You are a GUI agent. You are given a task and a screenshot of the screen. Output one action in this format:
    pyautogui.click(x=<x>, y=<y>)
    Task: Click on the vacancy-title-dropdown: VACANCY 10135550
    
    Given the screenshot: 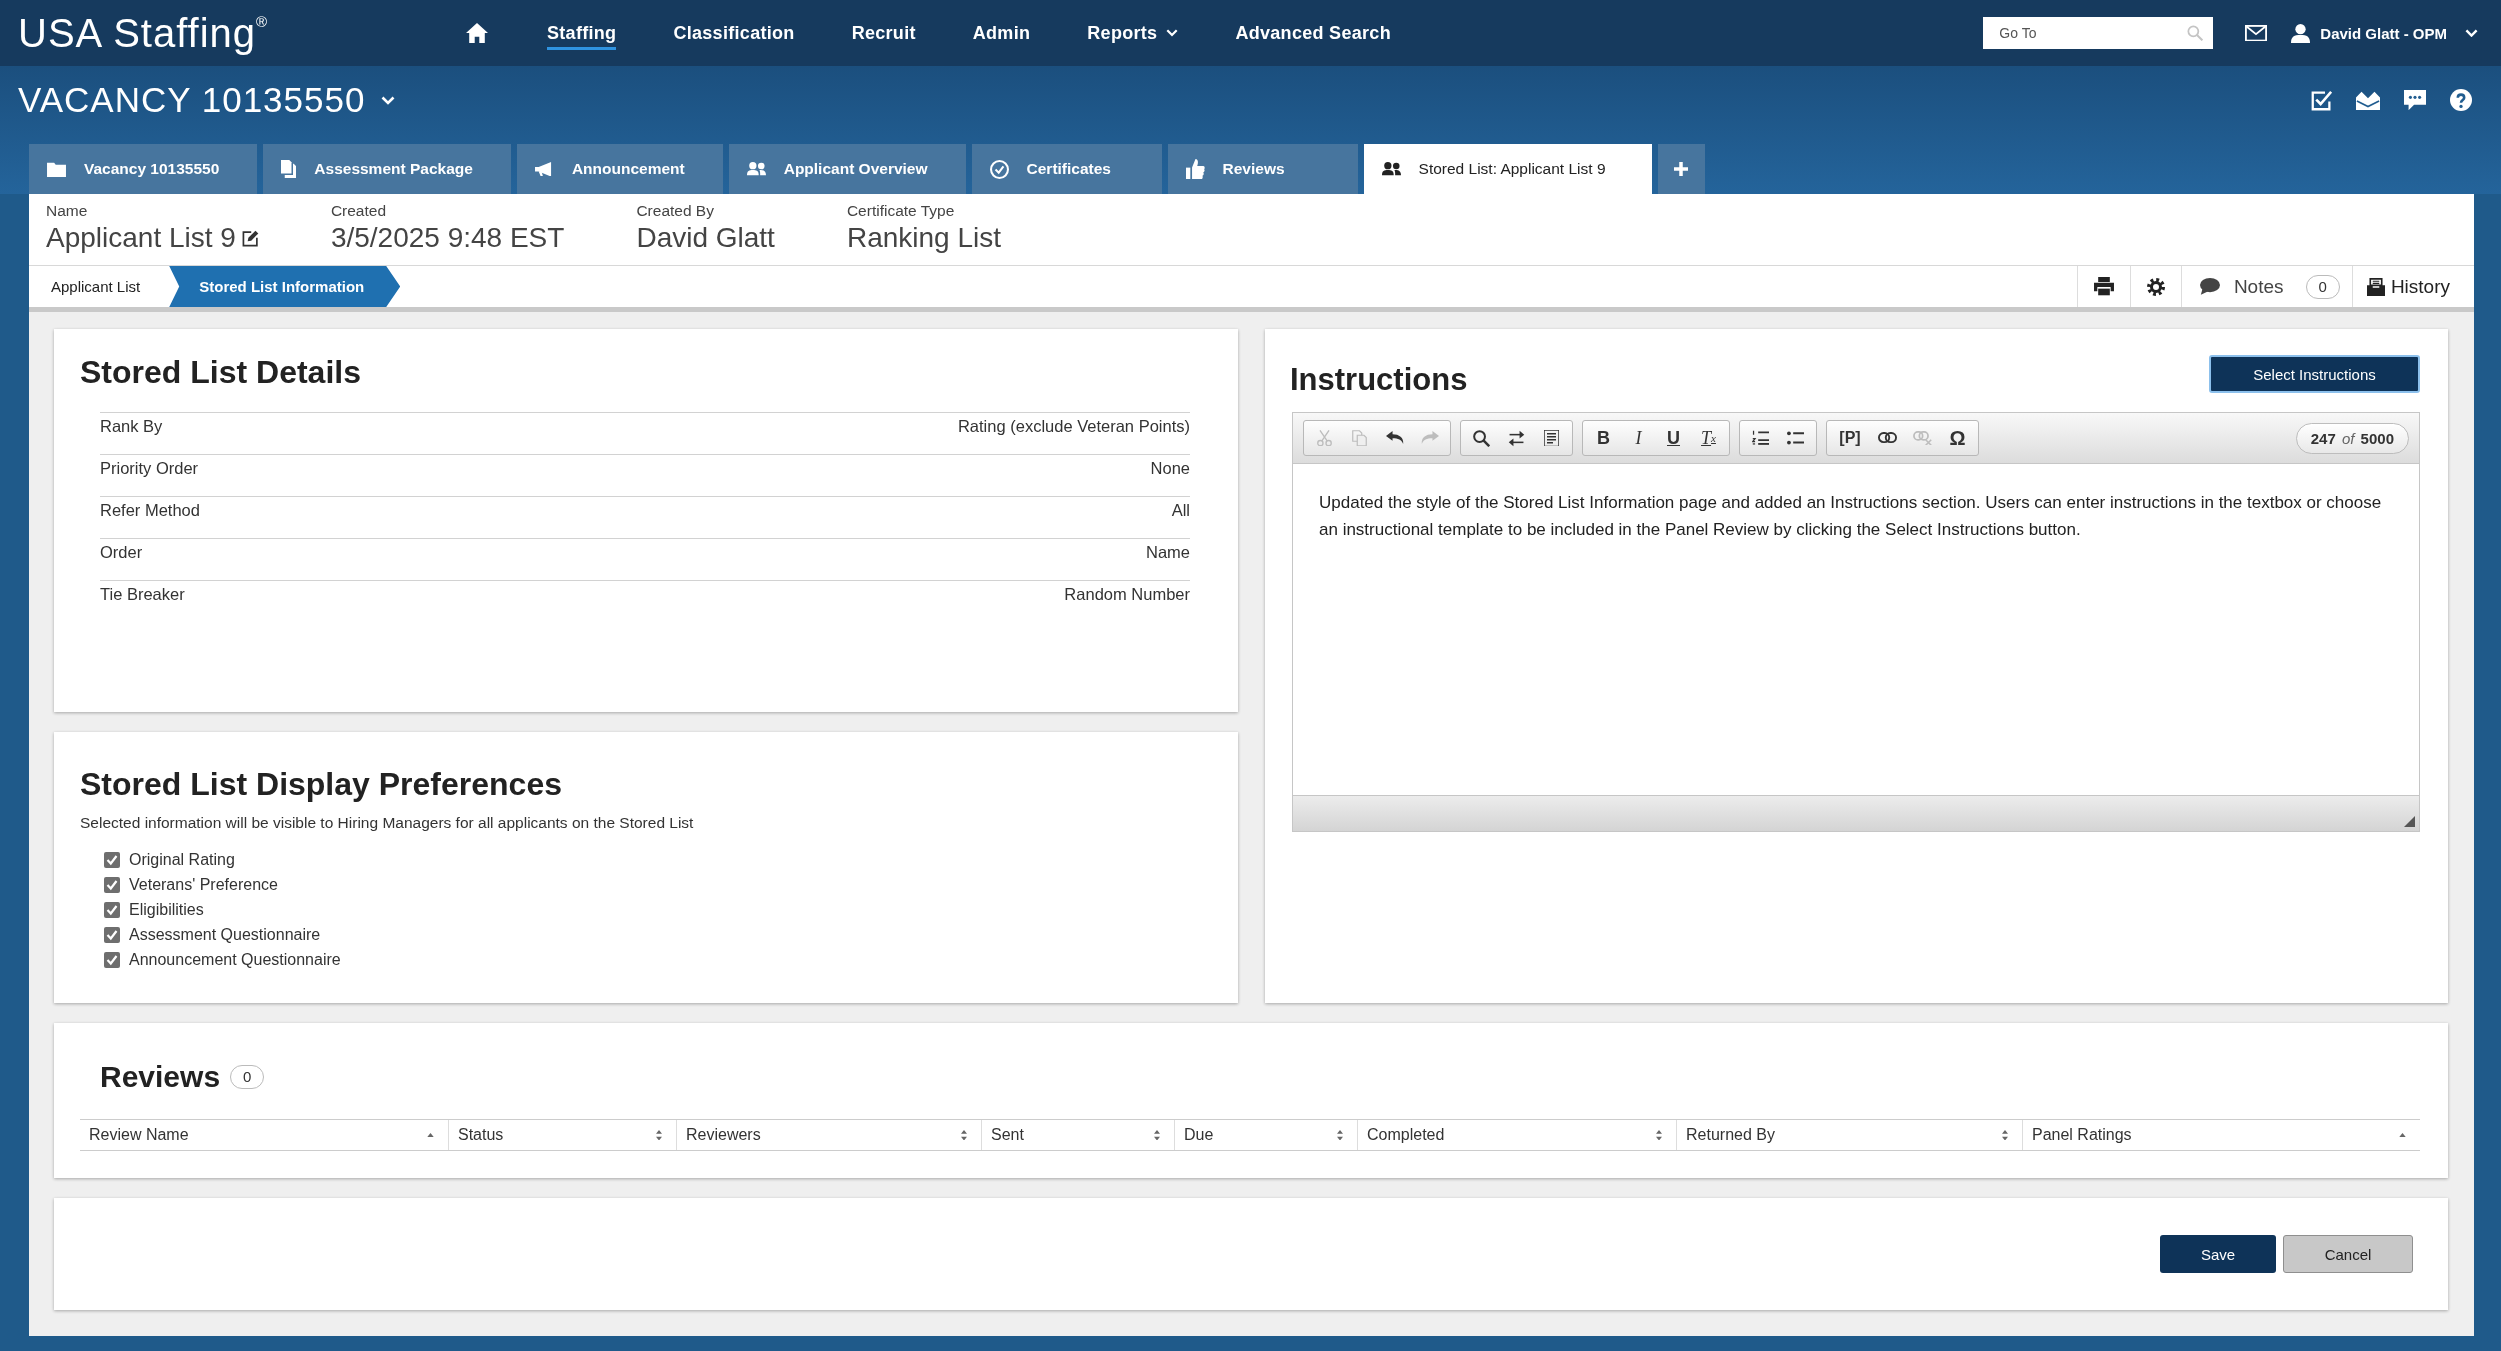 What is the action you would take?
    pyautogui.click(x=207, y=100)
    